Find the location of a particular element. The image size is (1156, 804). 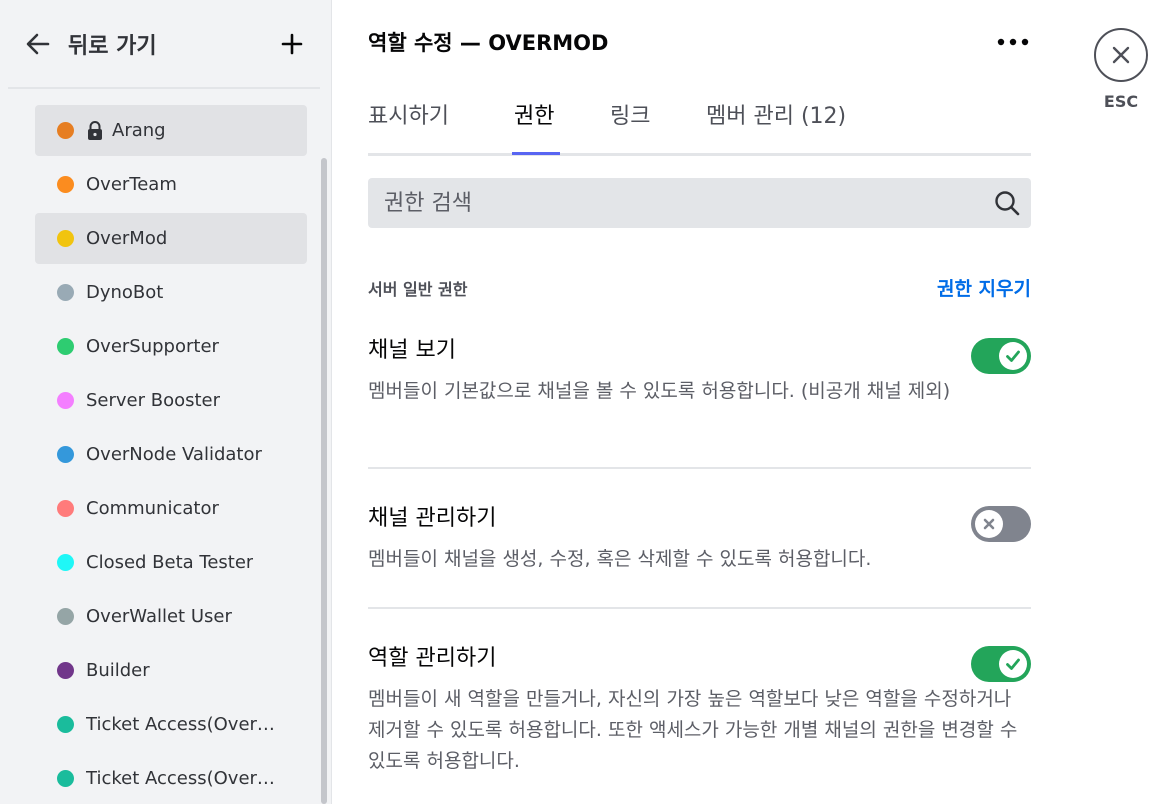

role-item: Server Booster is located at coordinates (171, 400).